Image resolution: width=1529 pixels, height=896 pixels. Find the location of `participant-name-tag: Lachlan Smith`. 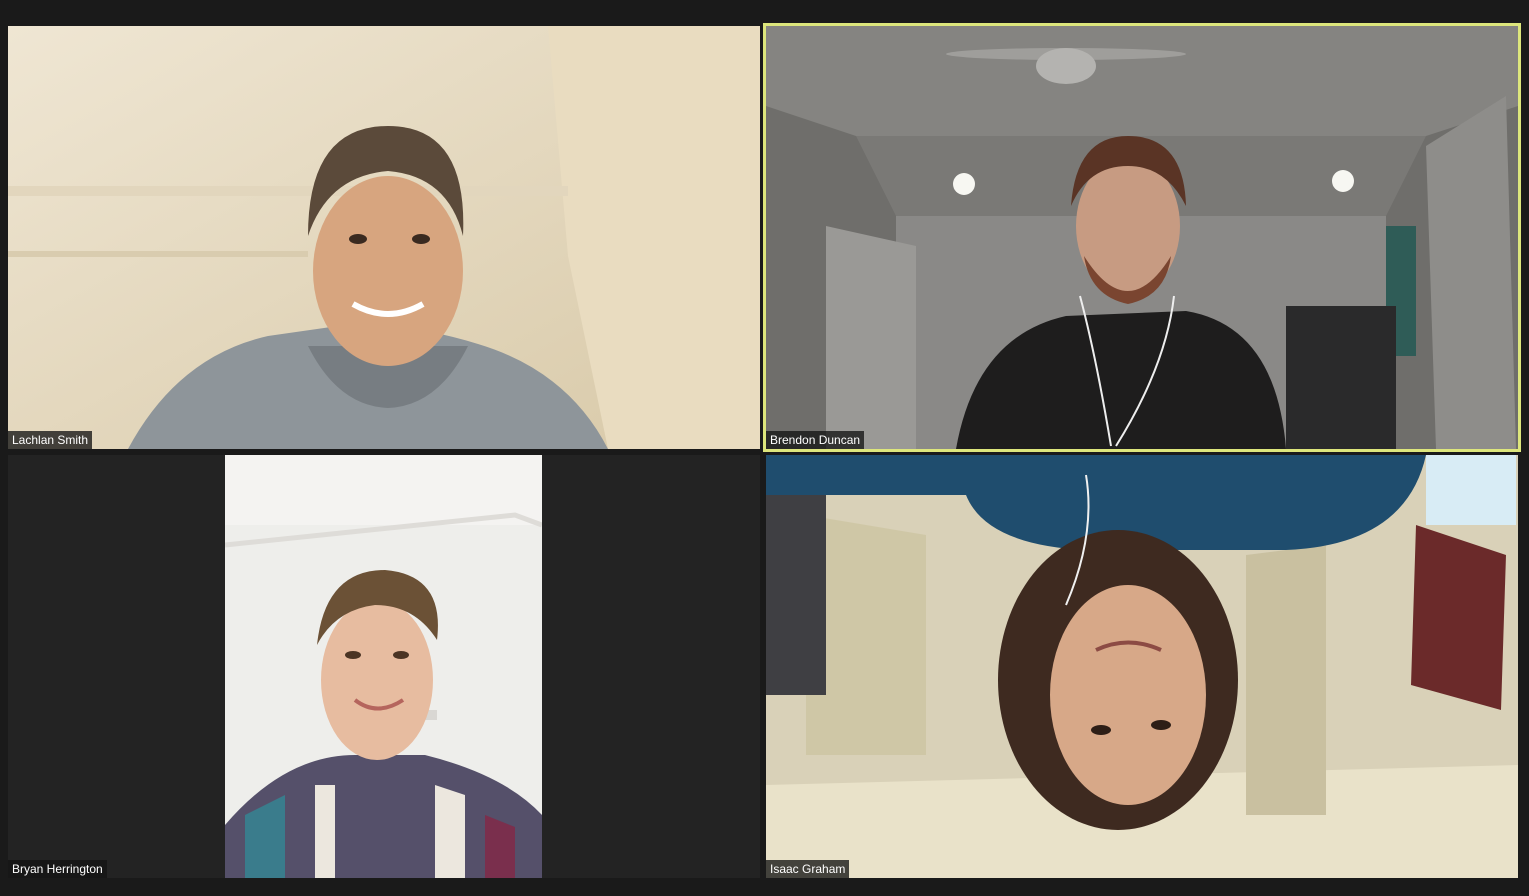

participant-name-tag: Lachlan Smith is located at coordinates (50, 440).